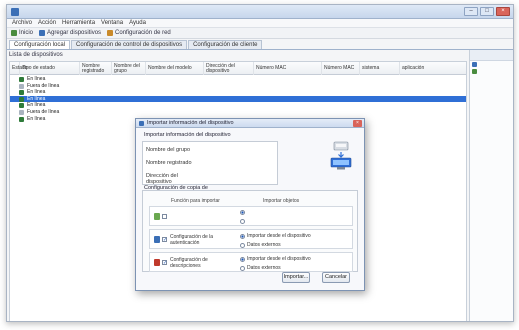  What do you see at coordinates (164, 263) in the screenshot?
I see `descriptions-checkbox: ✓` at bounding box center [164, 263].